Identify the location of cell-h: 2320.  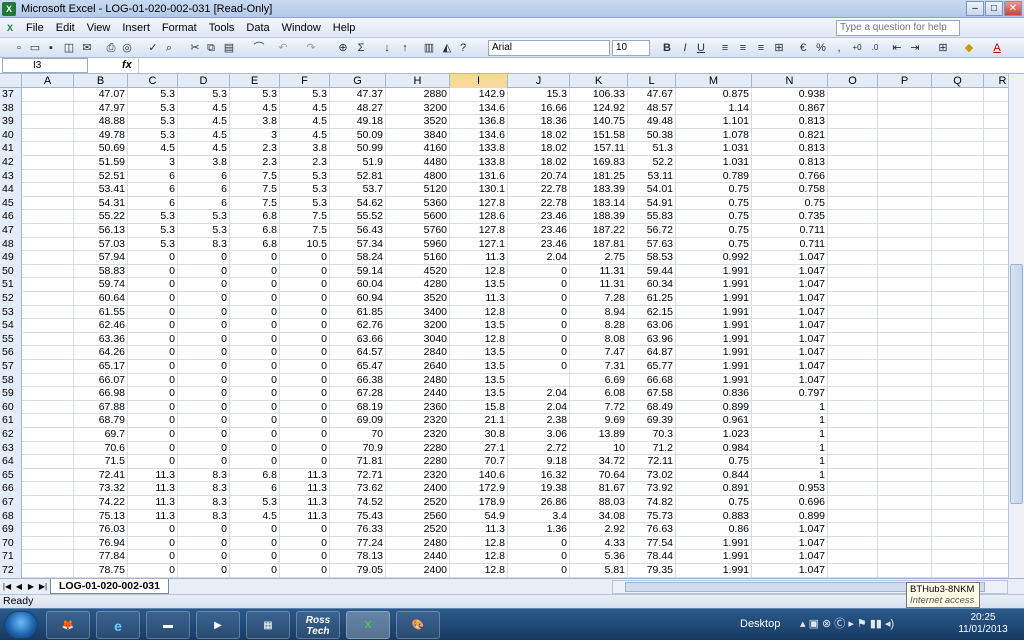
(418, 435).